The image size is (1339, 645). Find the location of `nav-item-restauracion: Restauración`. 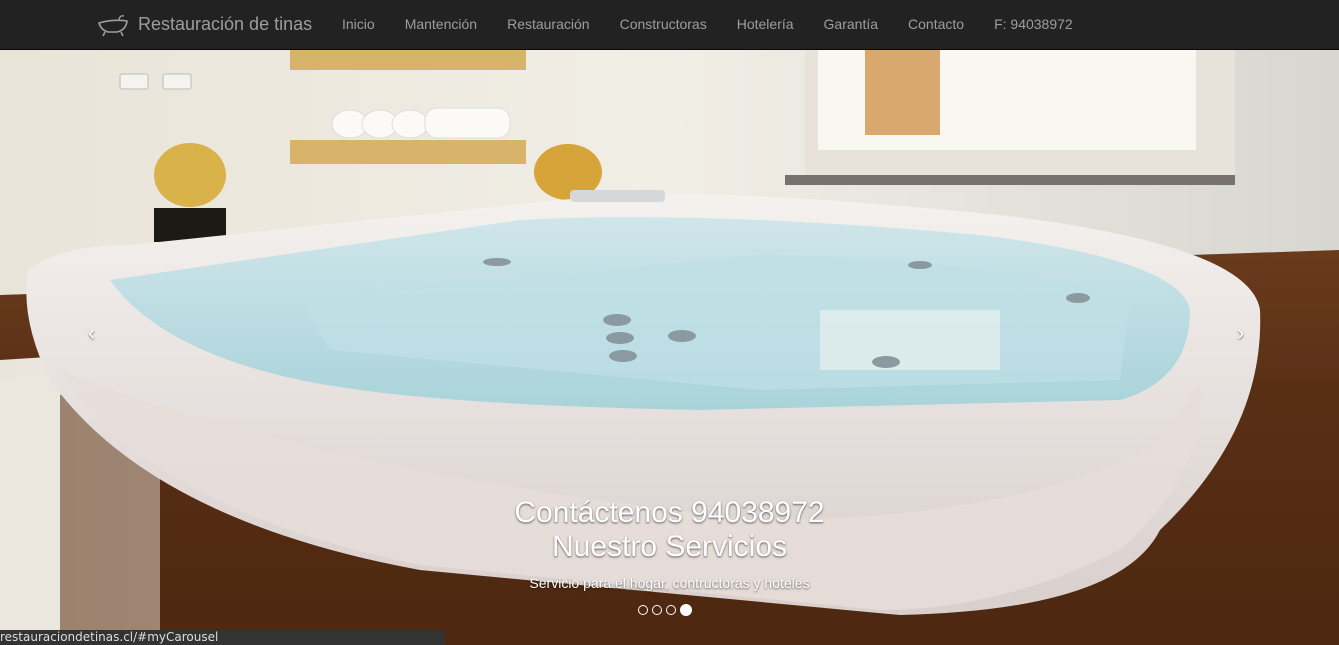

nav-item-restauracion: Restauración is located at coordinates (548, 25).